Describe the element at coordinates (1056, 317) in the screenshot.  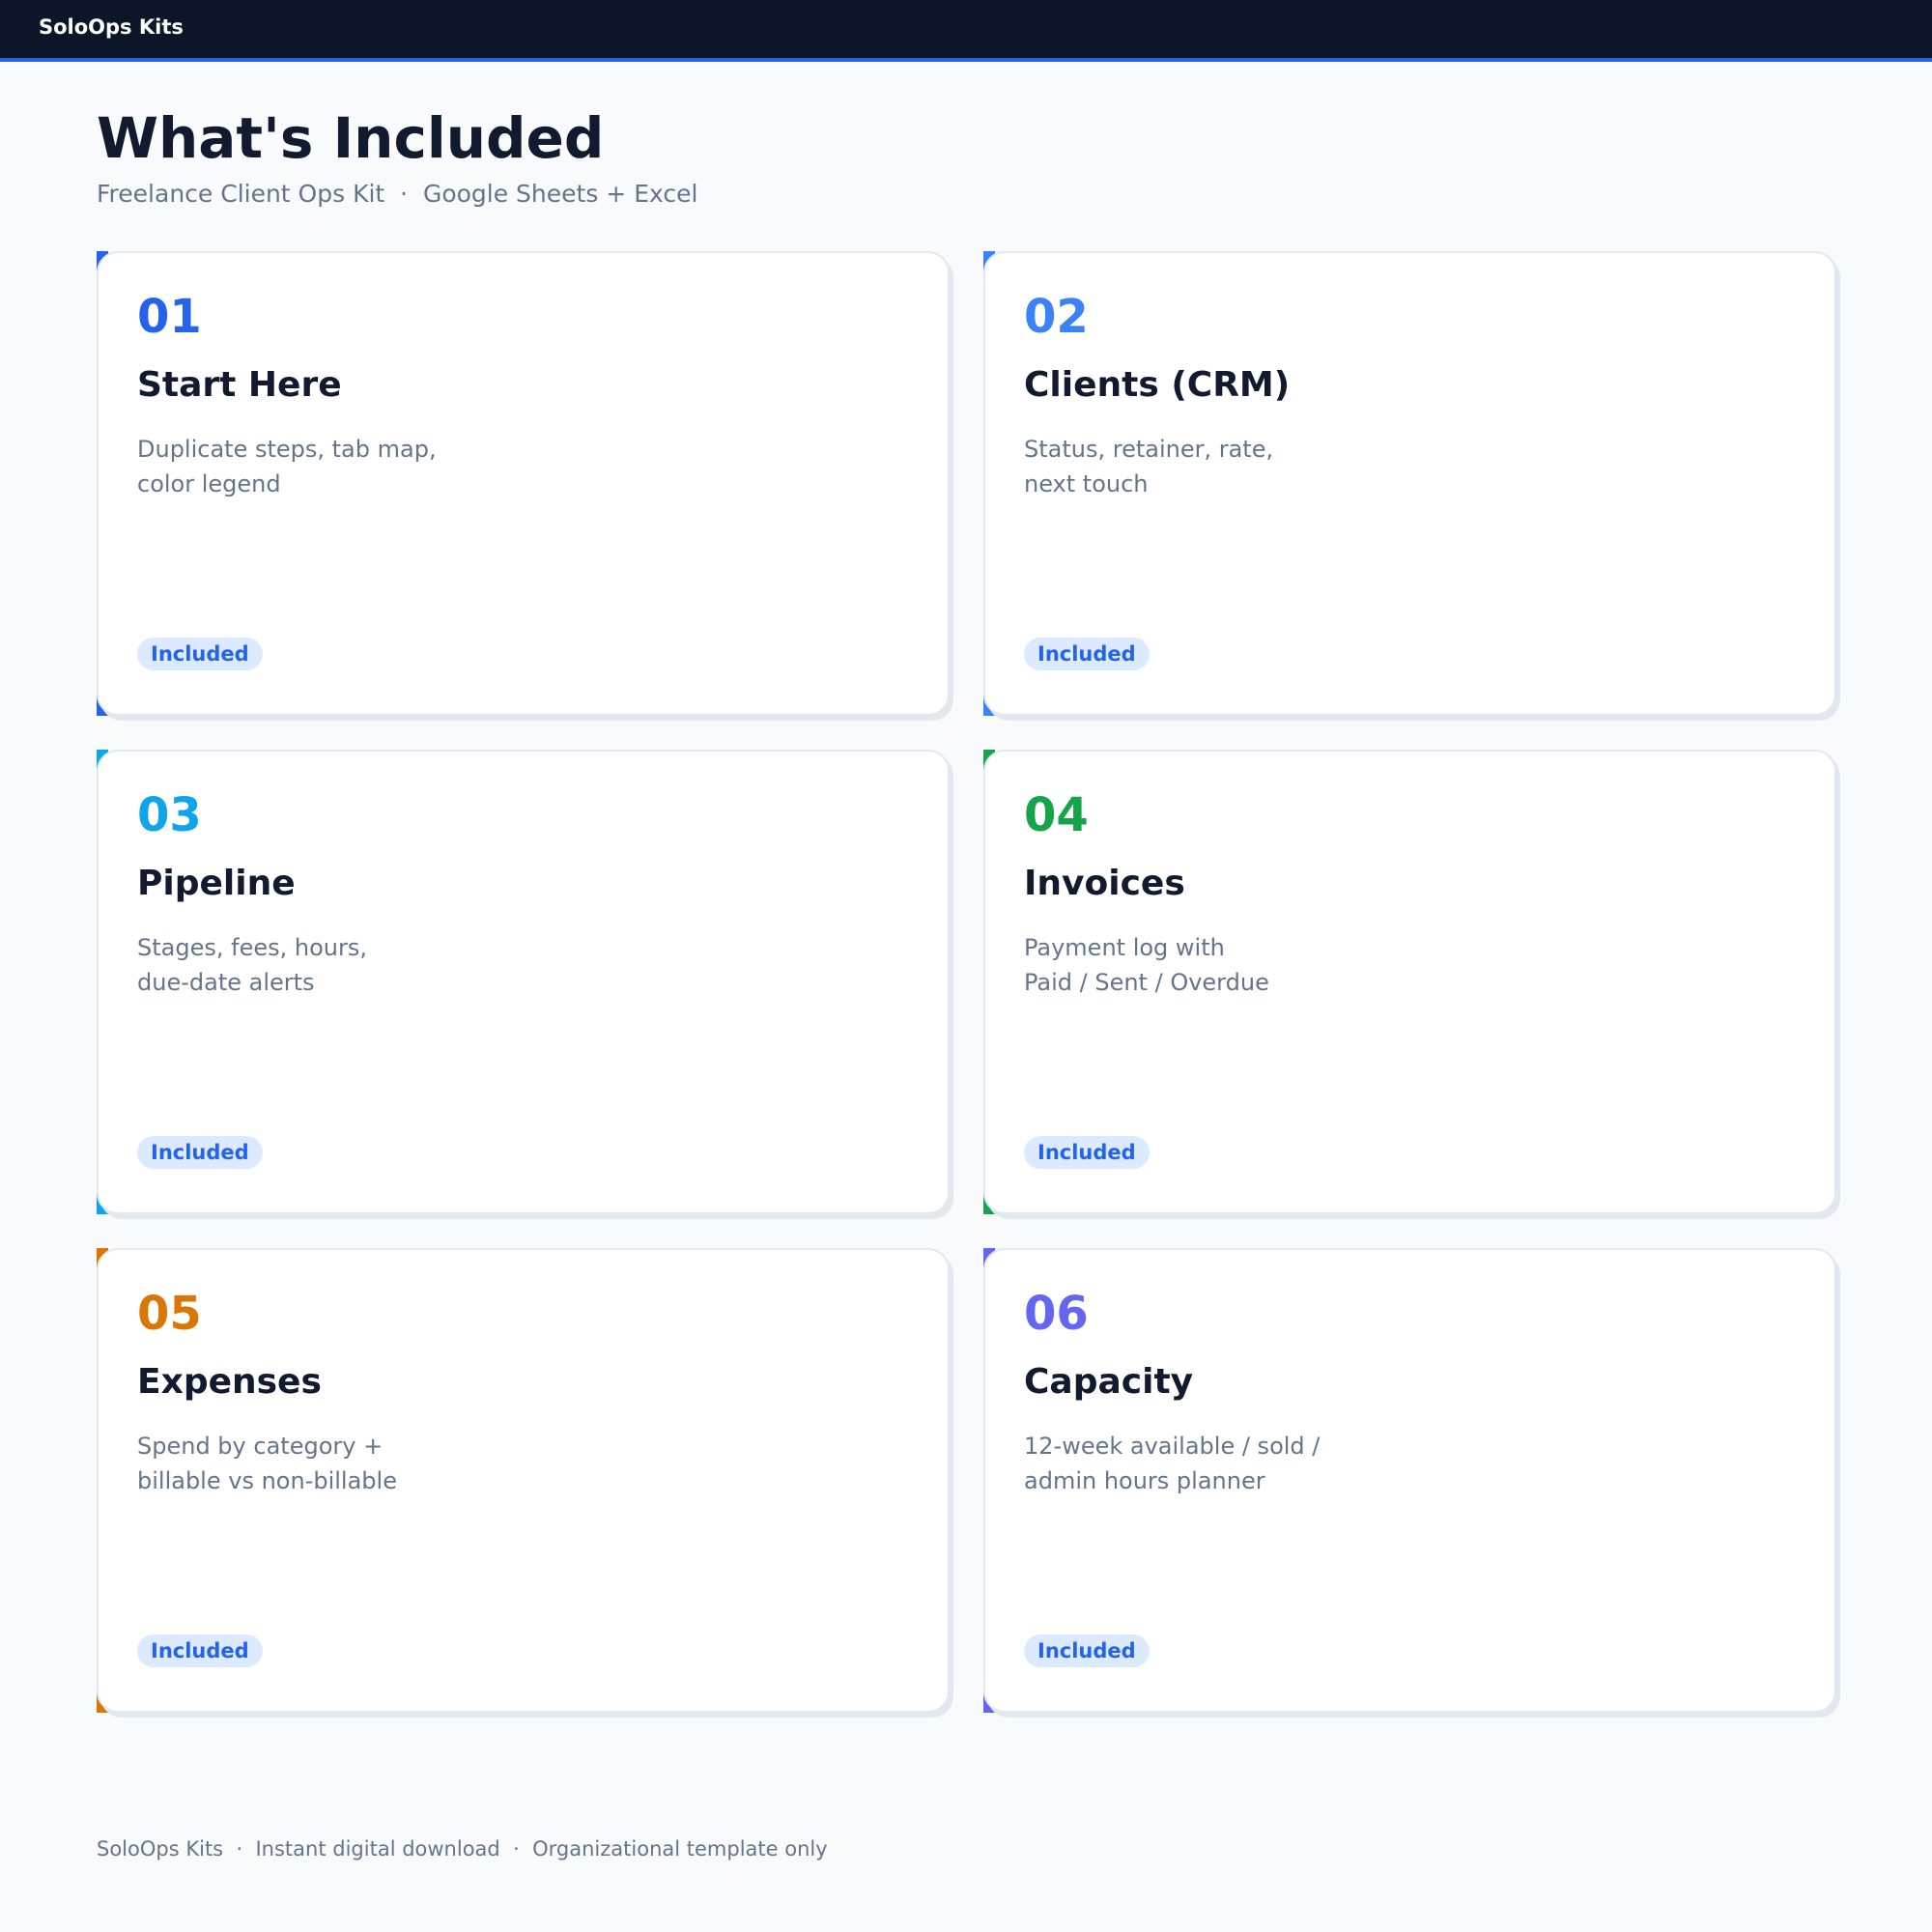
I see `card-number: 02` at that location.